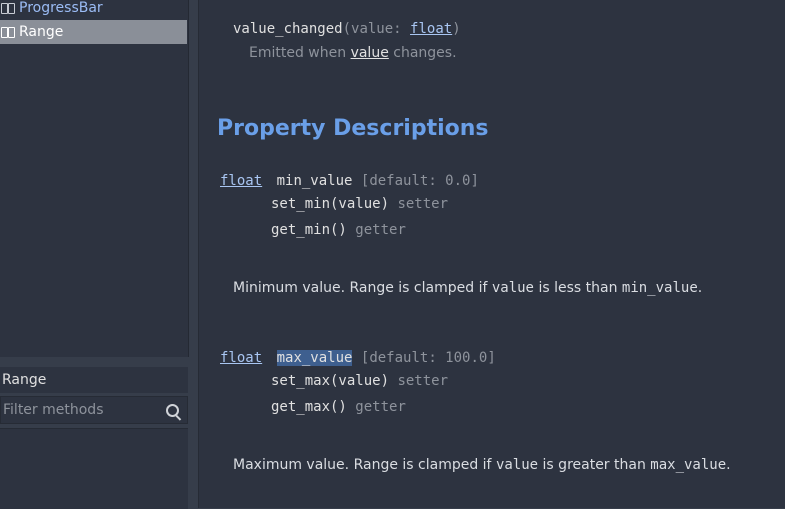 Image resolution: width=785 pixels, height=509 pixels. Describe the element at coordinates (94, 468) in the screenshot. I see `method-list` at that location.